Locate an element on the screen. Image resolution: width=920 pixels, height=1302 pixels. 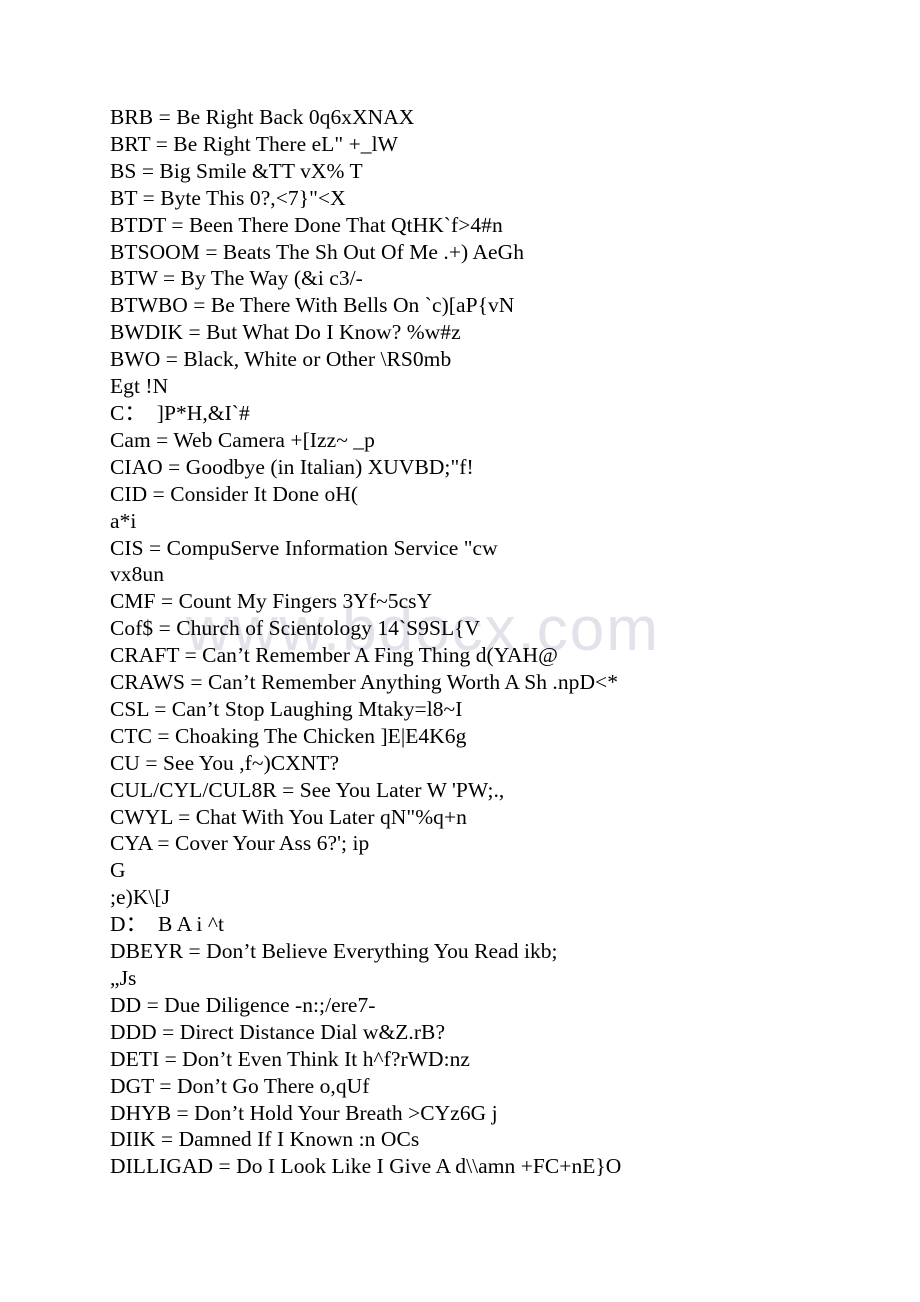
document-line: DETI = Don’t Even Think It h^f?rWD:nz is located at coordinates (290, 1058).